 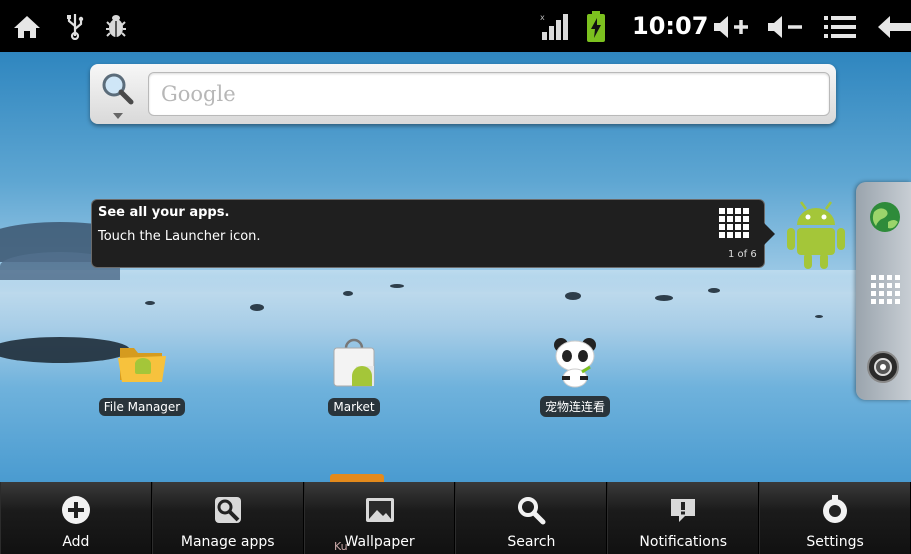 What do you see at coordinates (574, 406) in the screenshot?
I see `pet-game-label: 宠物连连看` at bounding box center [574, 406].